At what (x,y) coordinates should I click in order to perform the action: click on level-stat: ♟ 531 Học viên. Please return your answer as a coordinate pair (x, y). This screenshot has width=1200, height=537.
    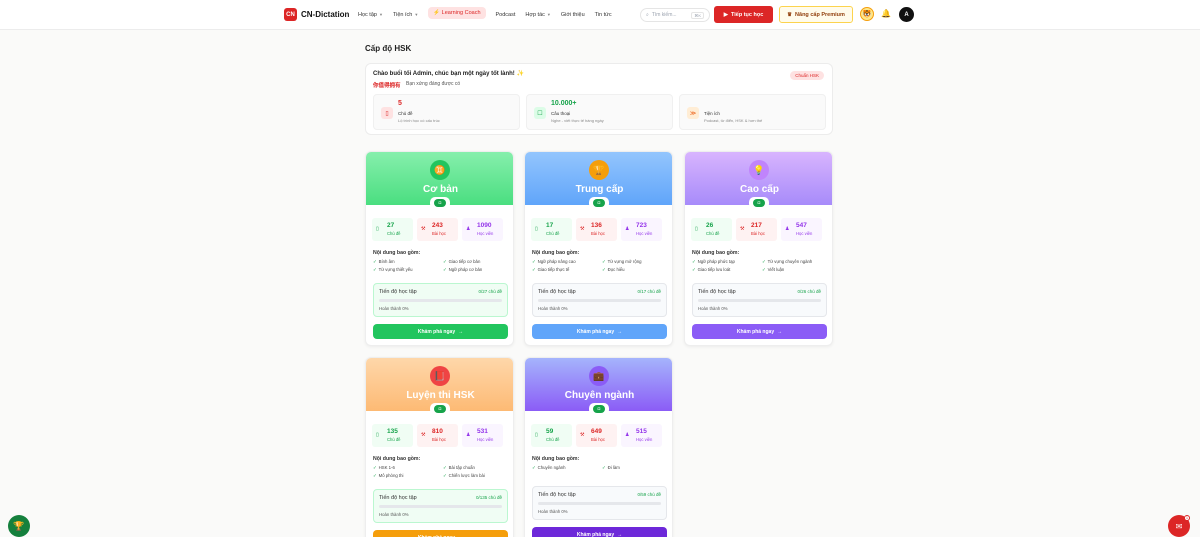
    Looking at the image, I should click on (482, 435).